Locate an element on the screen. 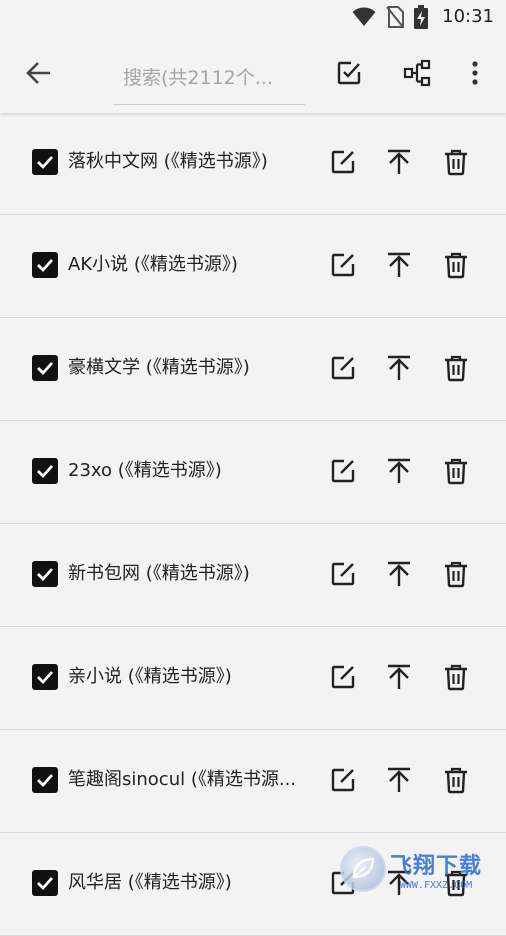 This screenshot has width=506, height=936. source-row: 23xo (《精选书源》) is located at coordinates (253, 472).